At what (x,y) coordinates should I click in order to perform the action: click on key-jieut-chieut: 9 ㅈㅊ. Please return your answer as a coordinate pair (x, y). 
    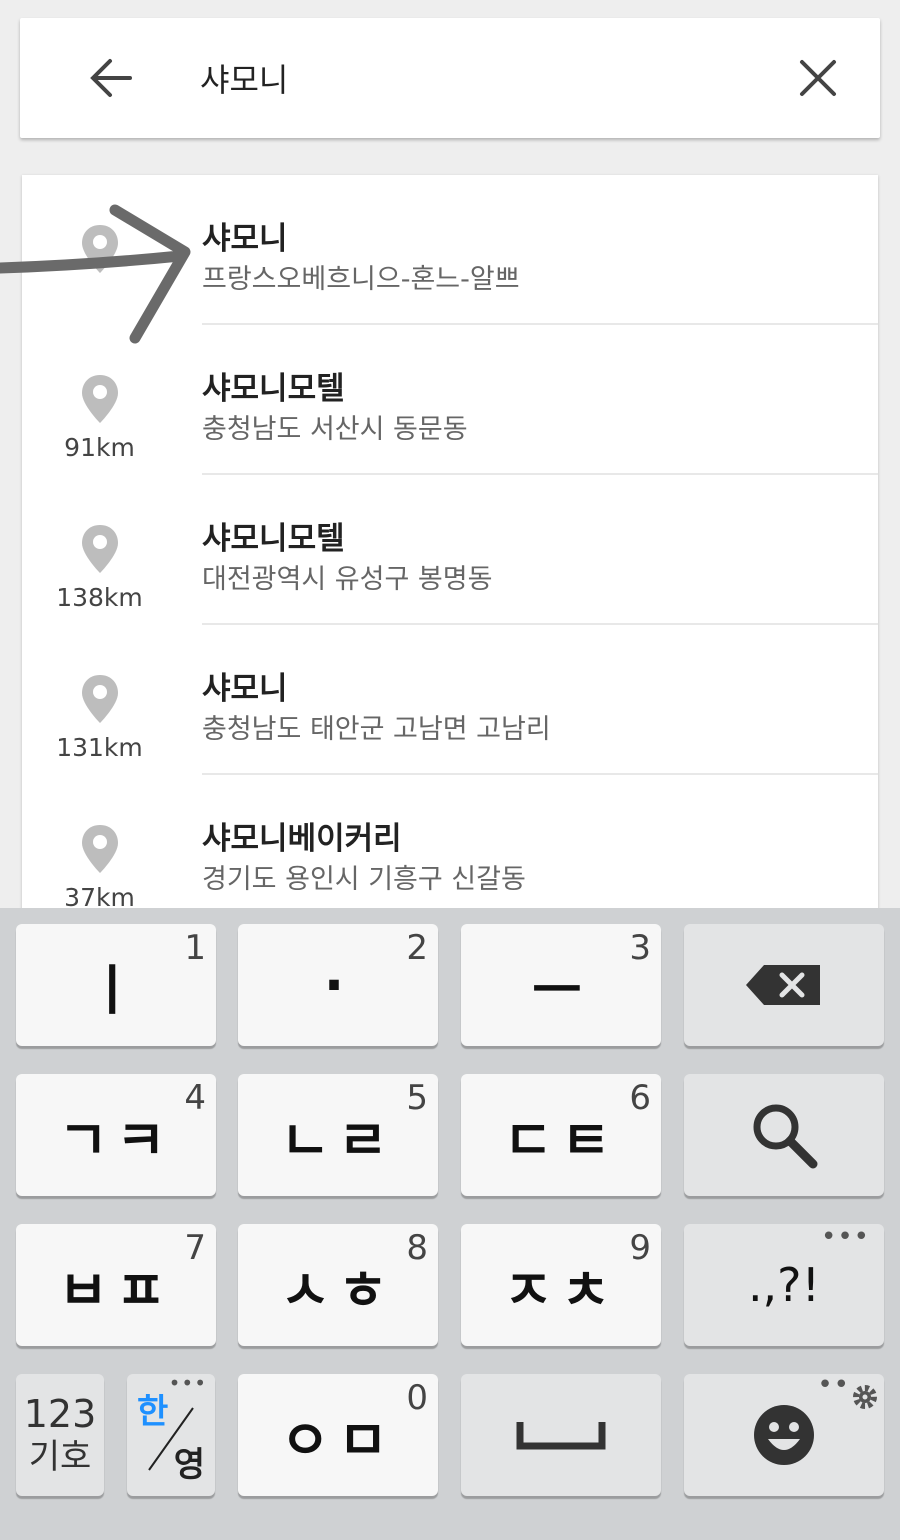
    Looking at the image, I should click on (561, 1285).